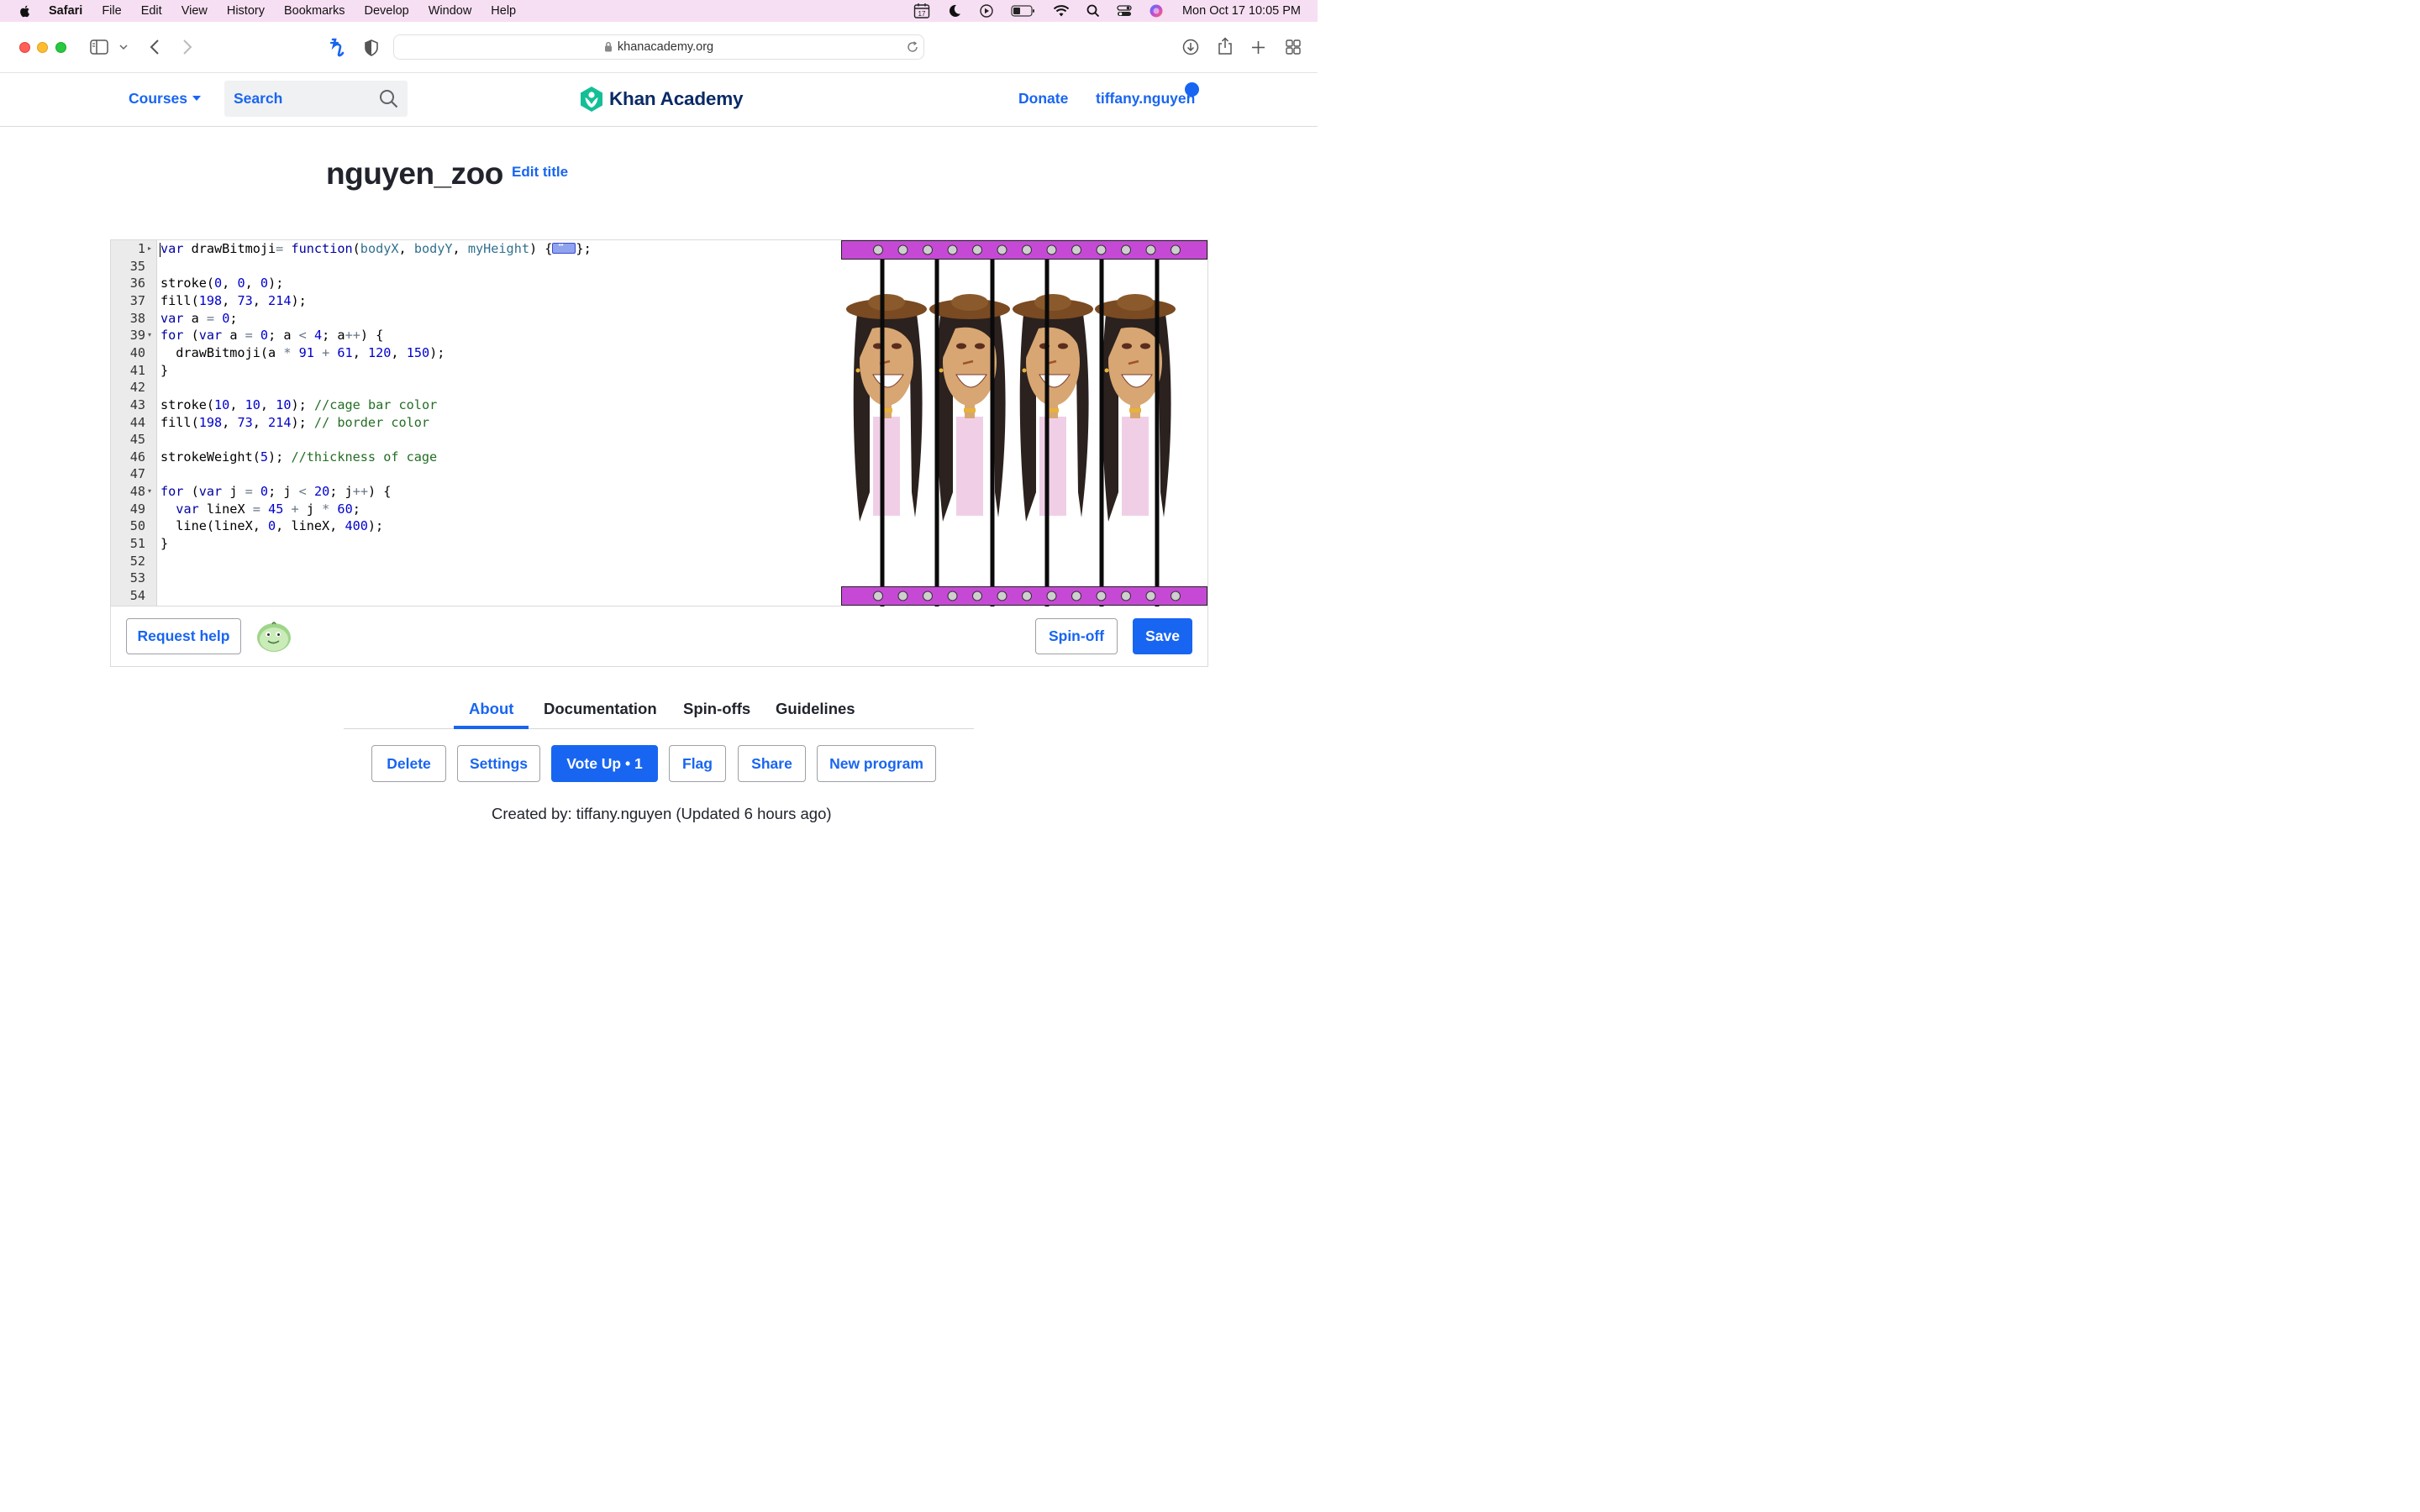 The height and width of the screenshot is (1512, 2420). What do you see at coordinates (260, 509) in the screenshot?
I see `code-line: var lineX = 45 + j * 60;` at bounding box center [260, 509].